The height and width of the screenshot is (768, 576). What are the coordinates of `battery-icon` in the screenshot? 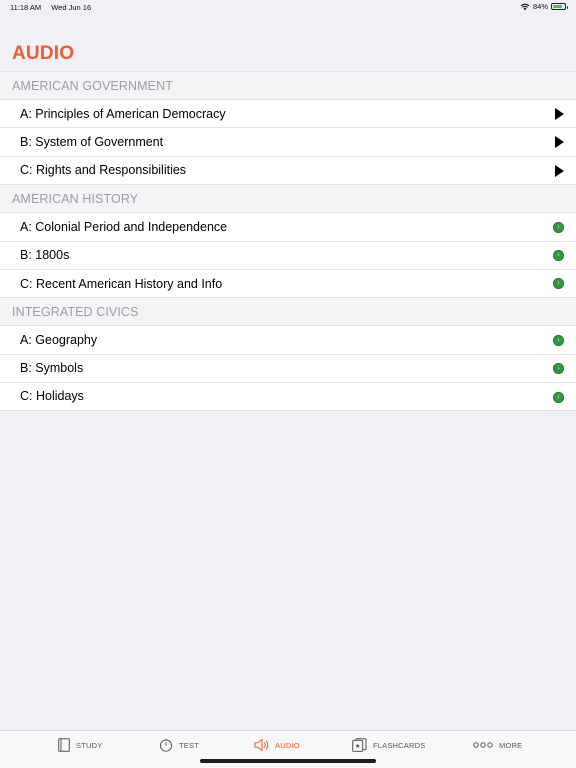 It's located at (559, 6).